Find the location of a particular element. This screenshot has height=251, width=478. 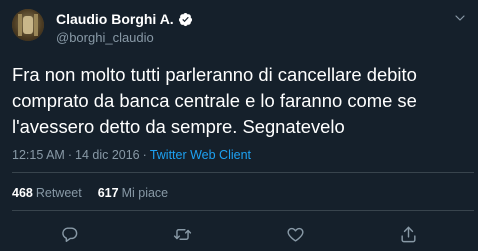

retweets-label: Retweet is located at coordinates (58, 193).